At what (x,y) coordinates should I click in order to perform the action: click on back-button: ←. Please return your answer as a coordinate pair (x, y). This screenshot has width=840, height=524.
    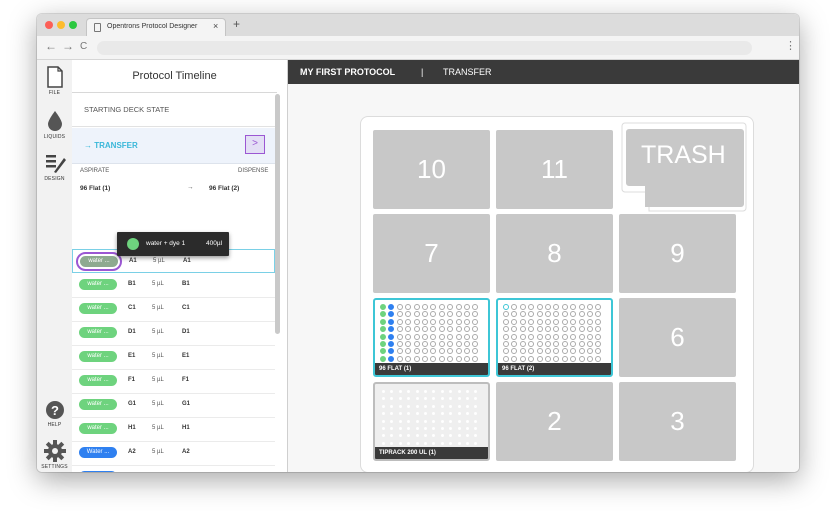
    Looking at the image, I should click on (51, 46).